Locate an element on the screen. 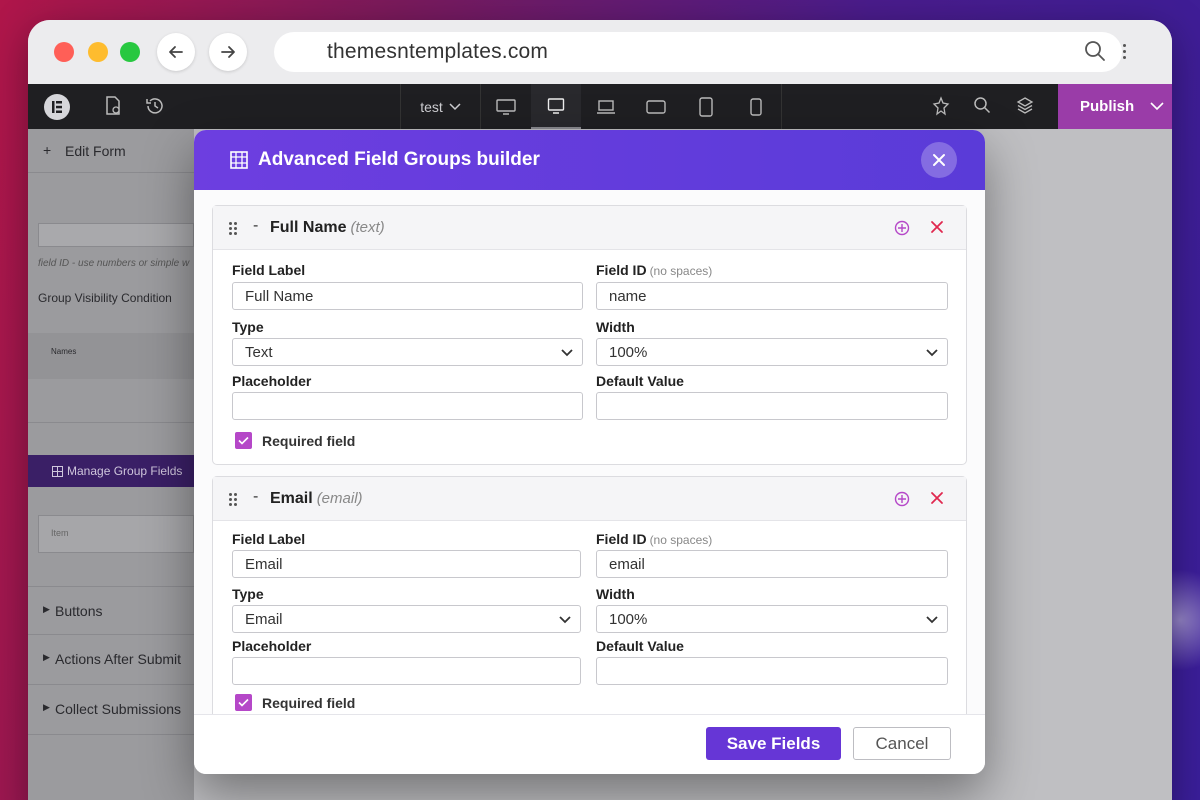 Image resolution: width=1200 pixels, height=800 pixels. elementor-topbar: test Publish is located at coordinates (600, 106).